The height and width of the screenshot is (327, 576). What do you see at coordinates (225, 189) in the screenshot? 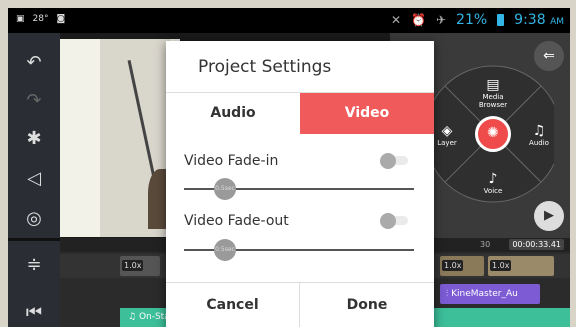
I see `fade-in-slider-thumb: 0.5sec` at bounding box center [225, 189].